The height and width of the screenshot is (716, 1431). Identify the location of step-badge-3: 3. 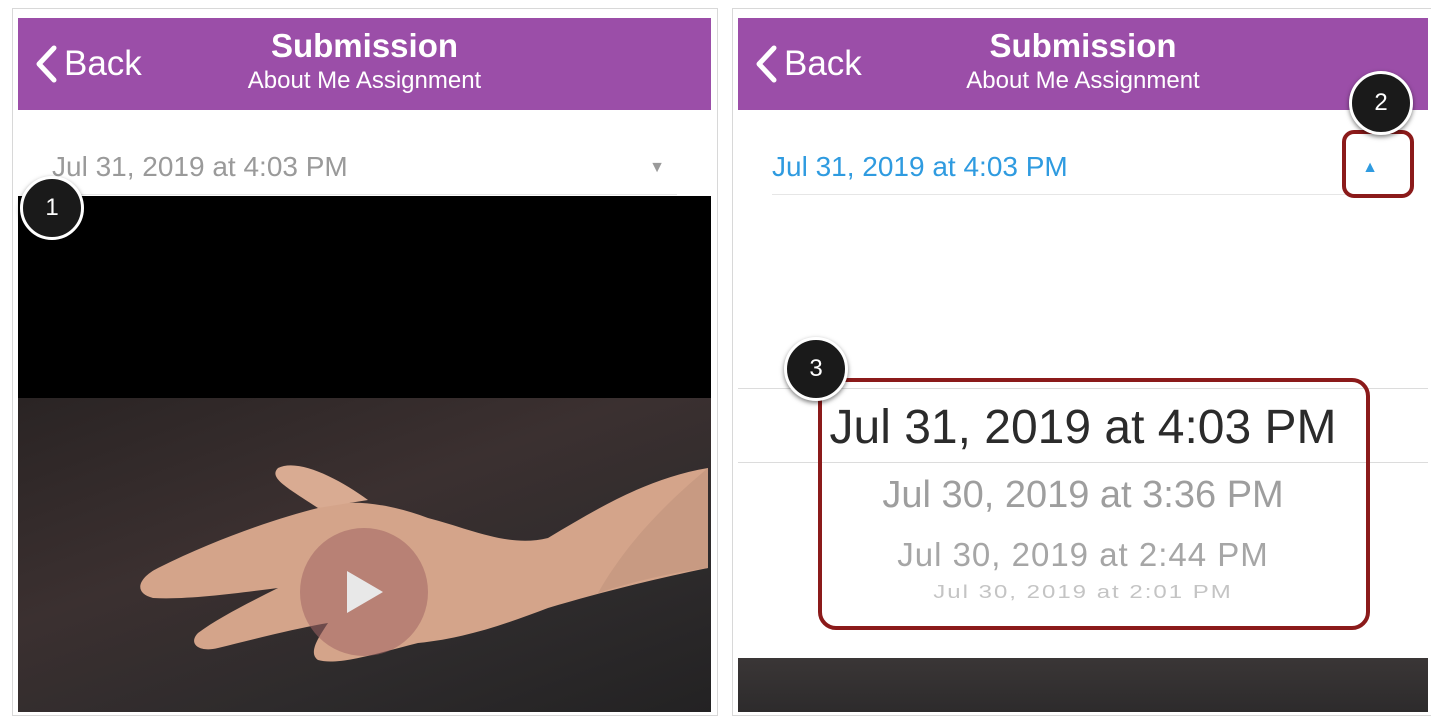
(816, 369).